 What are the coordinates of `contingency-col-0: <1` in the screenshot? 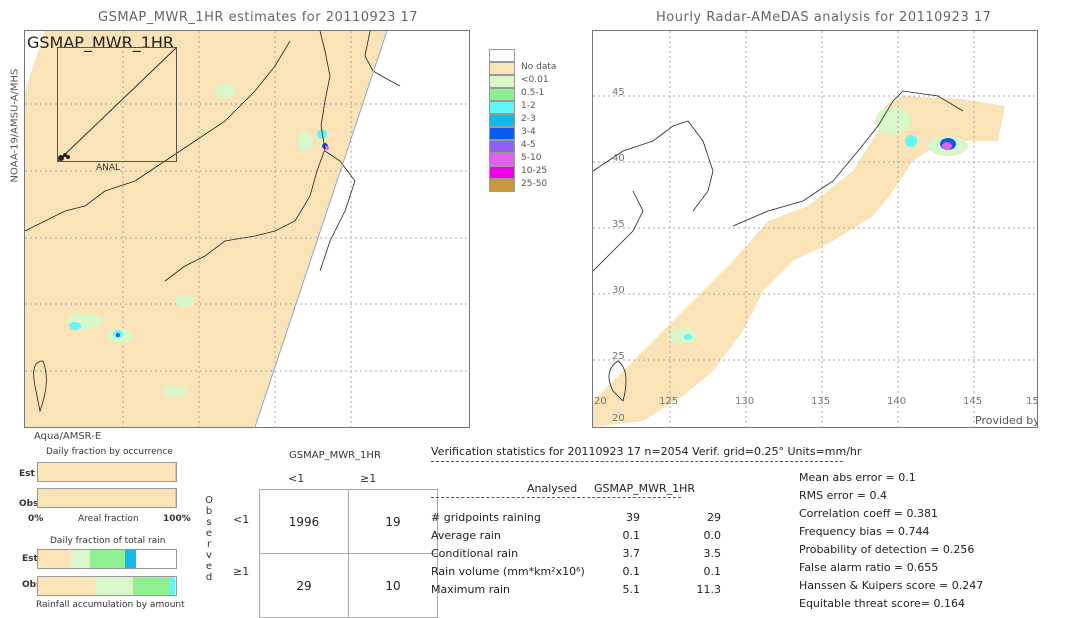 It's located at (296, 478).